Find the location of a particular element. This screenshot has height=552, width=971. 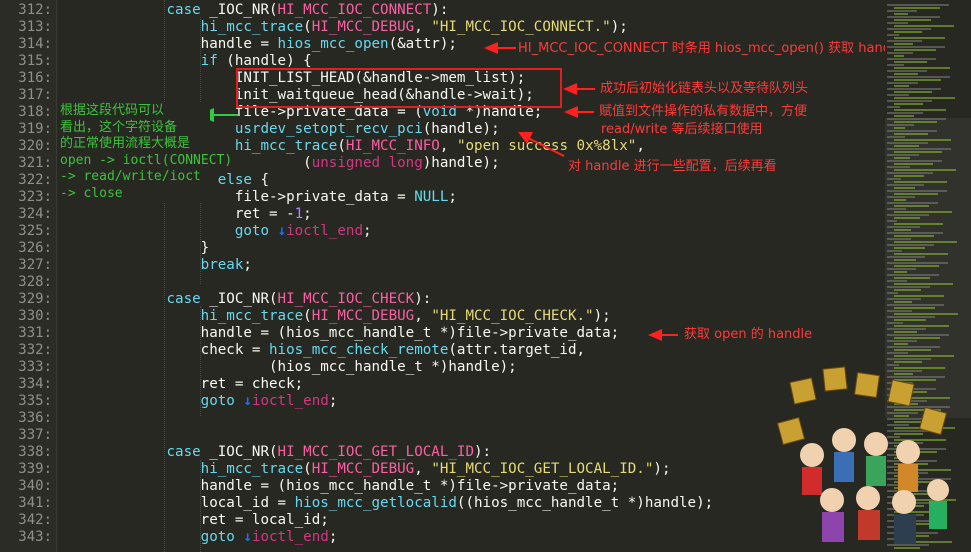

line-number: 338: is located at coordinates (35, 452).